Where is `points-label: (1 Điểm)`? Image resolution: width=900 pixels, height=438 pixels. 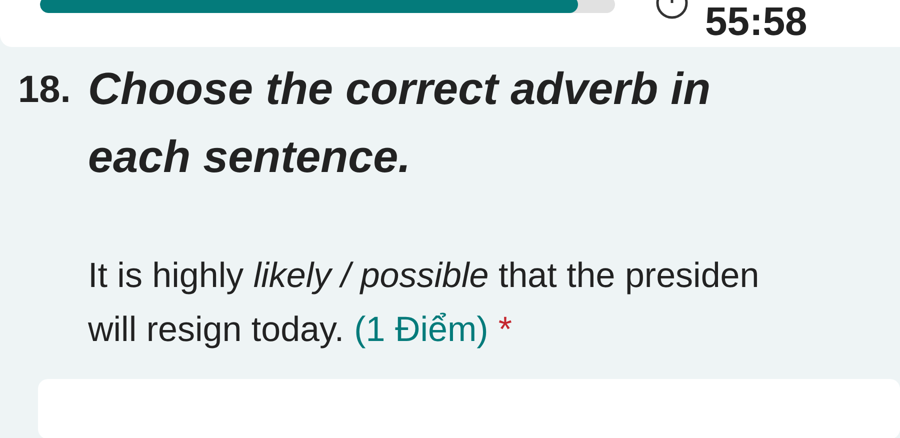 points-label: (1 Điểm) is located at coordinates (421, 329).